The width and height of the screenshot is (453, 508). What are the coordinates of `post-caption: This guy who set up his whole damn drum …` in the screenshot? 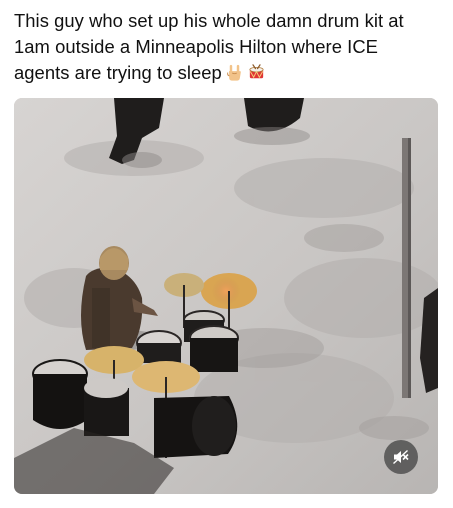 It's located at (228, 47).